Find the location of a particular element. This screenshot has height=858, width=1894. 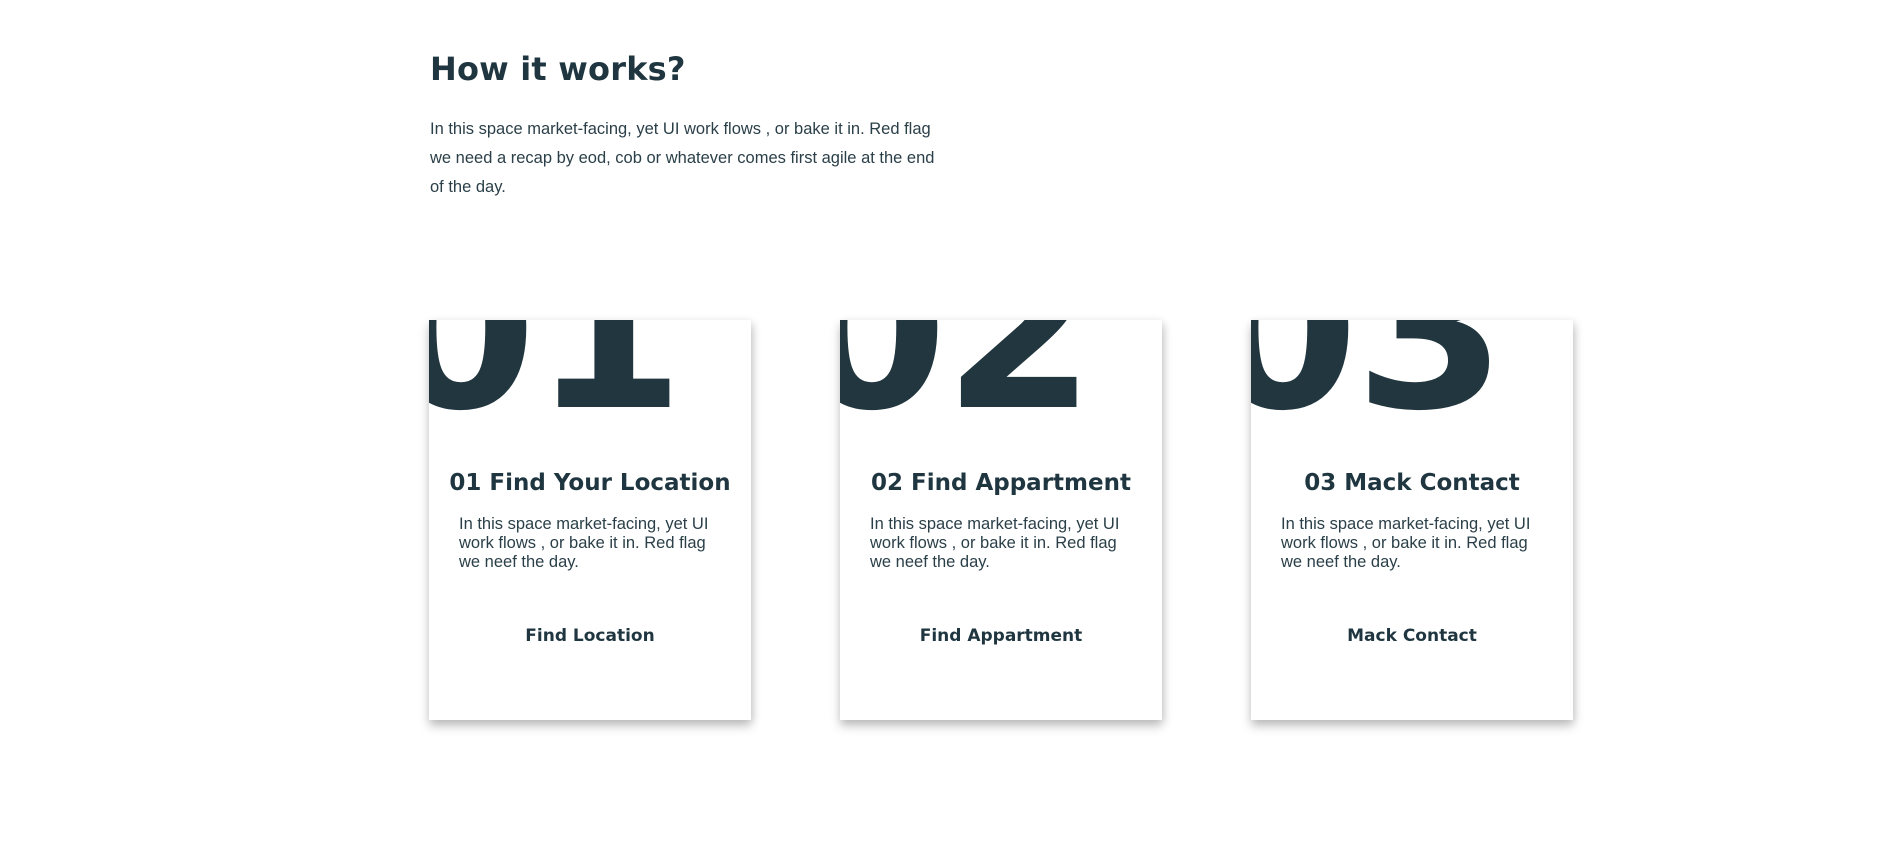

step-number-graphic: 02 is located at coordinates (990, 379).